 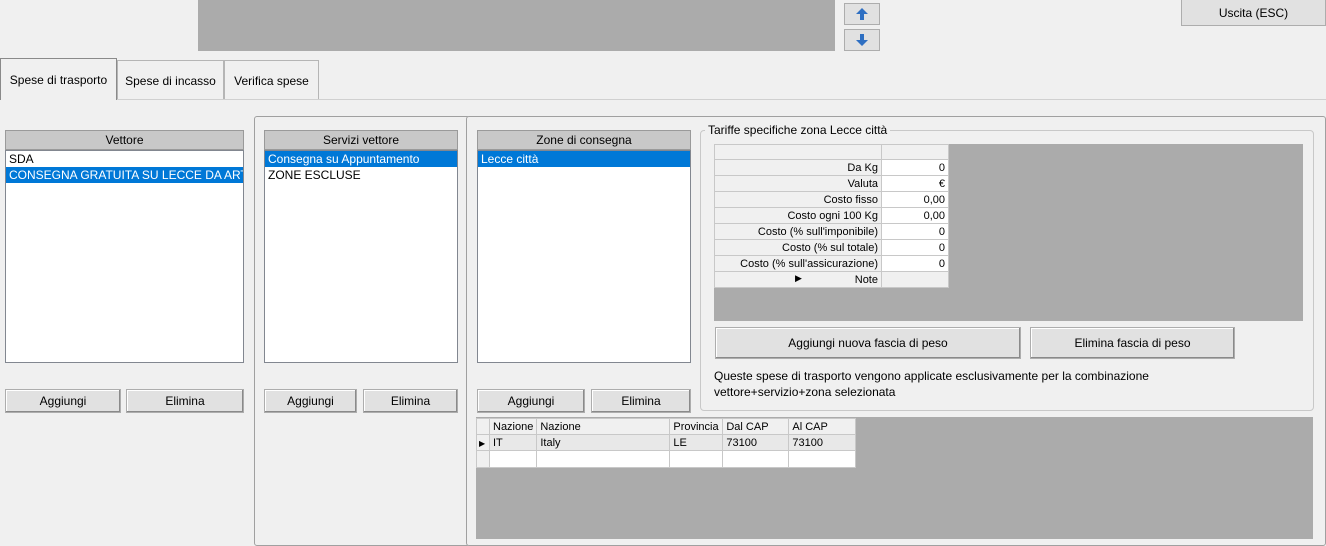 What do you see at coordinates (124, 256) in the screenshot?
I see `vettore-list: SDA CONSEGNA GRATUITA SU LECCE DA ART` at bounding box center [124, 256].